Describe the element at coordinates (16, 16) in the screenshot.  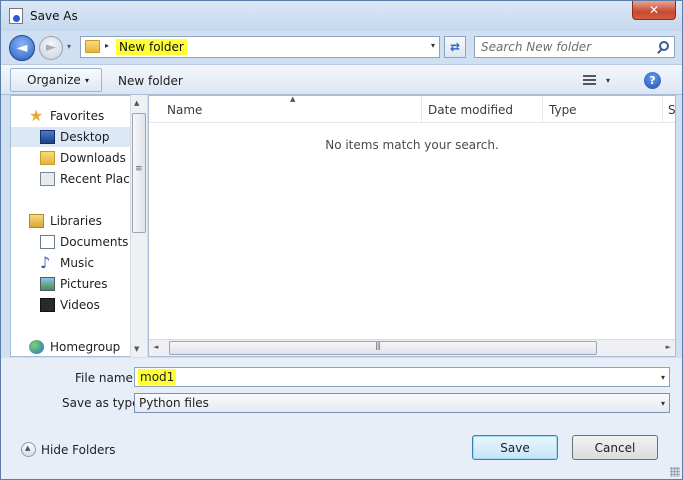
I see `python-file-icon` at that location.